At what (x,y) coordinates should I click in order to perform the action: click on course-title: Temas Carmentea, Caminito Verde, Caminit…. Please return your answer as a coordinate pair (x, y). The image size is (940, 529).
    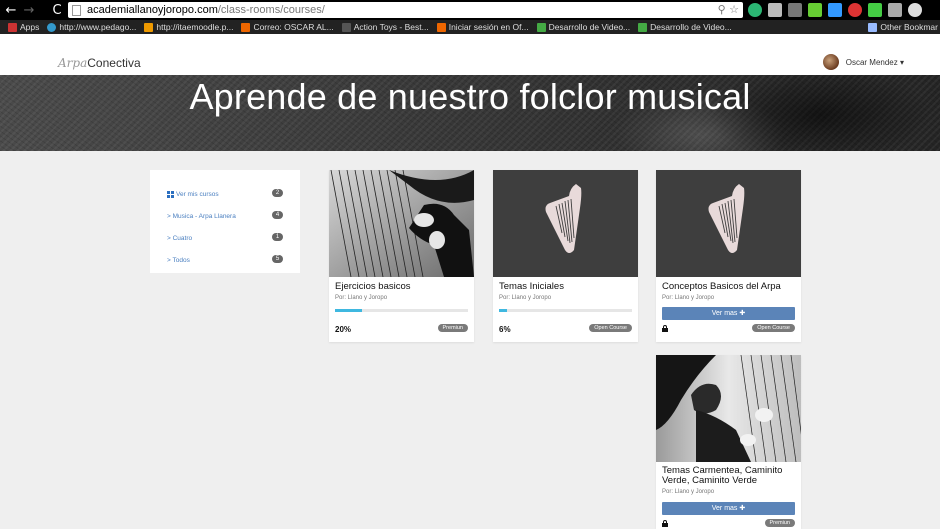
    Looking at the image, I should click on (728, 476).